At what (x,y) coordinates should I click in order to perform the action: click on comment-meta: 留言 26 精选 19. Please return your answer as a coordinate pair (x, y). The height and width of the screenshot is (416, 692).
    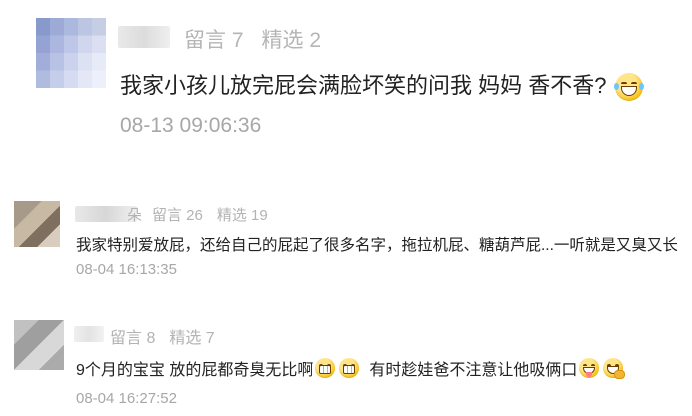
    Looking at the image, I should click on (210, 214).